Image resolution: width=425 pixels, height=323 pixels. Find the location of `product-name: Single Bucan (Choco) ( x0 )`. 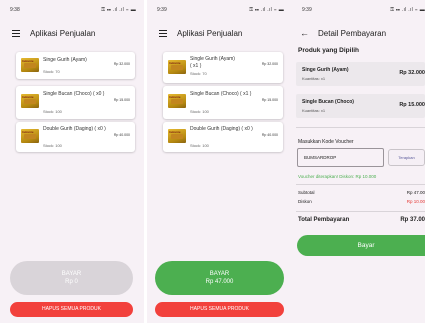

product-name: Single Bucan (Choco) ( x0 ) is located at coordinates (74, 94).